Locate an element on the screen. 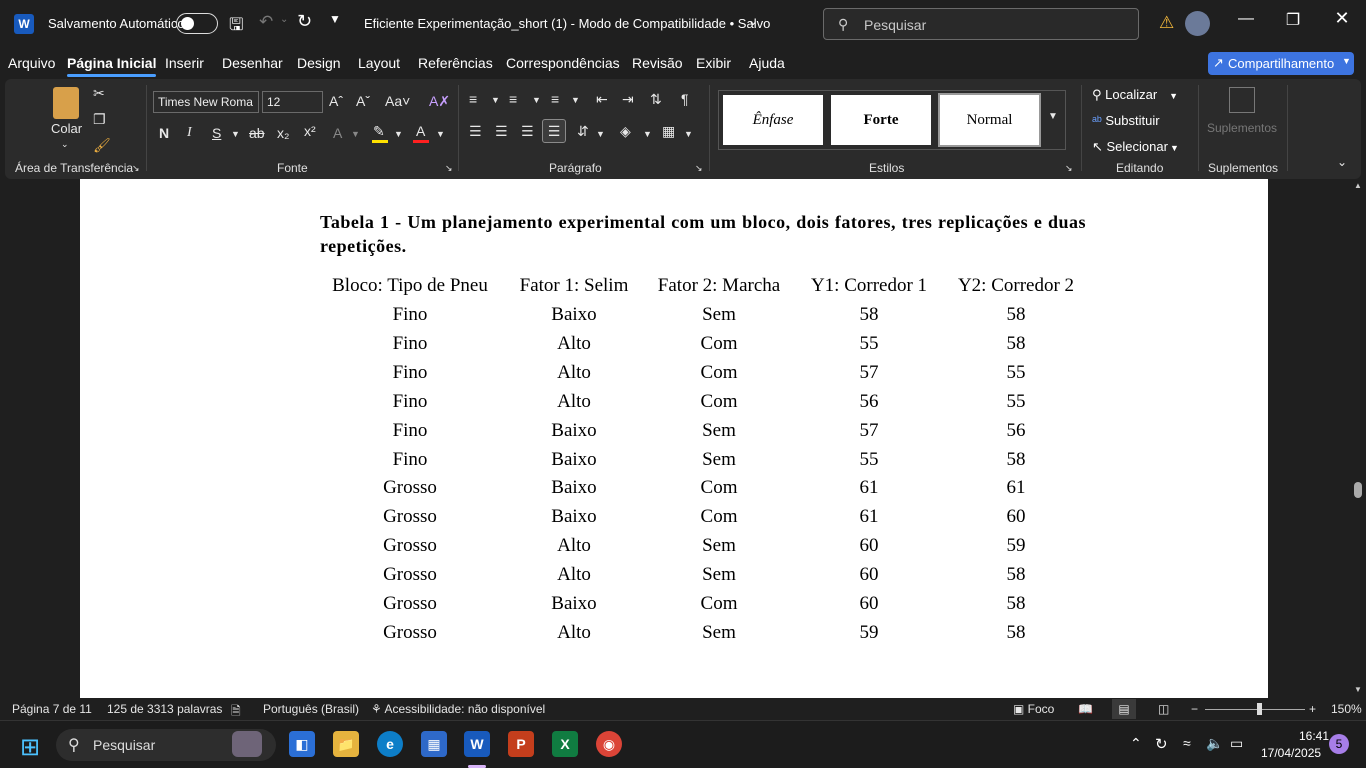 This screenshot has width=1366, height=768. highlight-icon: ✎ is located at coordinates (379, 131).